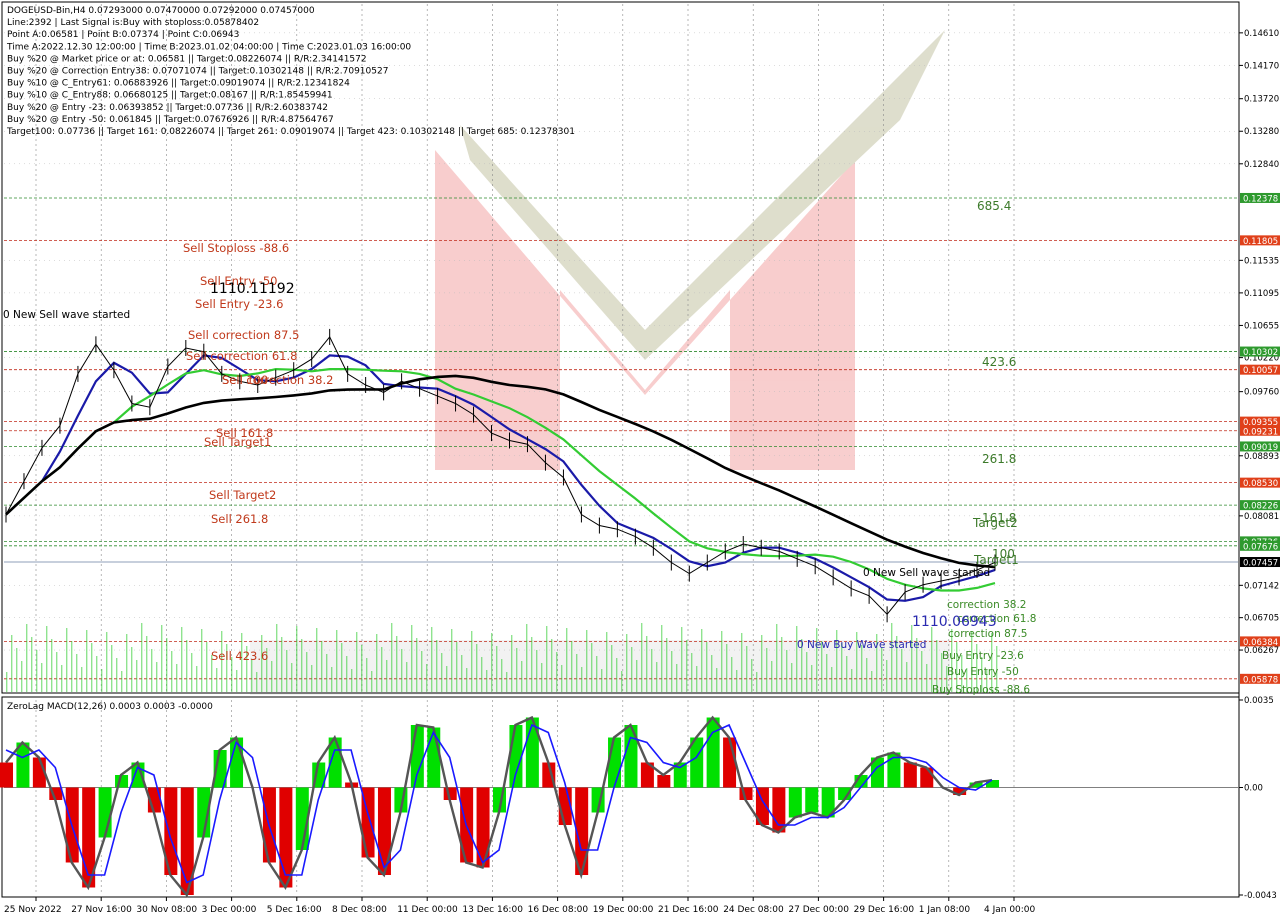 This screenshot has height=924, width=1280. Describe the element at coordinates (1261, 34) in the screenshot. I see `y-tick-label: 0.14610` at that location.